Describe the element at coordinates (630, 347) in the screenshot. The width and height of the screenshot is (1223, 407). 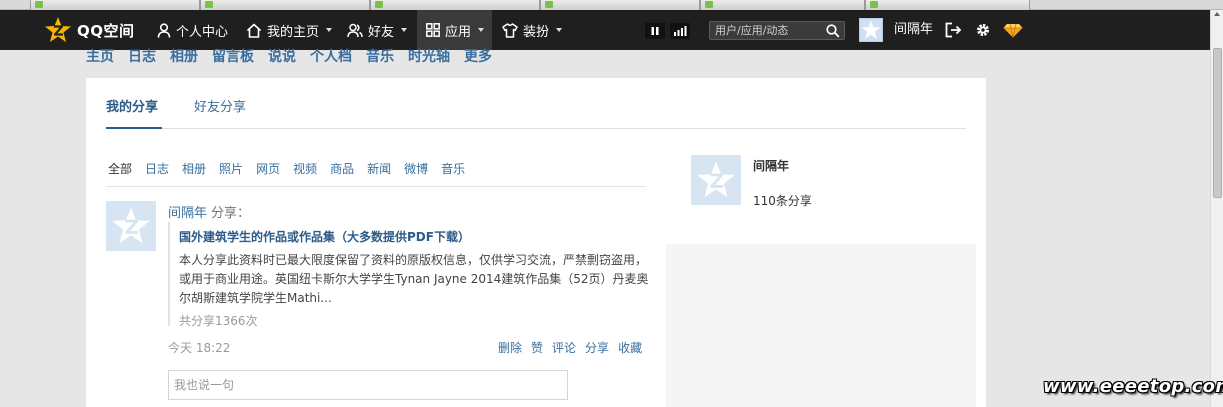
I see `favorite-button: 收藏` at that location.